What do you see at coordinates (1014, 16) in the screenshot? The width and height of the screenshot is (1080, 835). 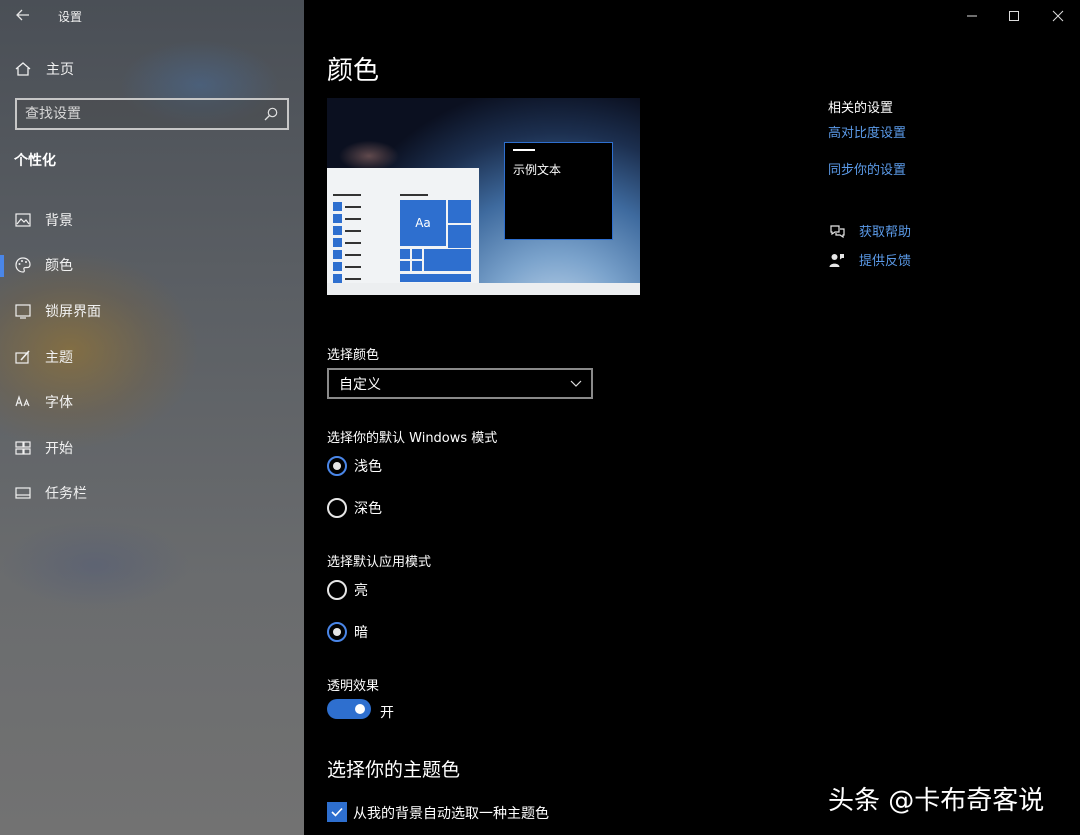 I see `maximize-icon` at bounding box center [1014, 16].